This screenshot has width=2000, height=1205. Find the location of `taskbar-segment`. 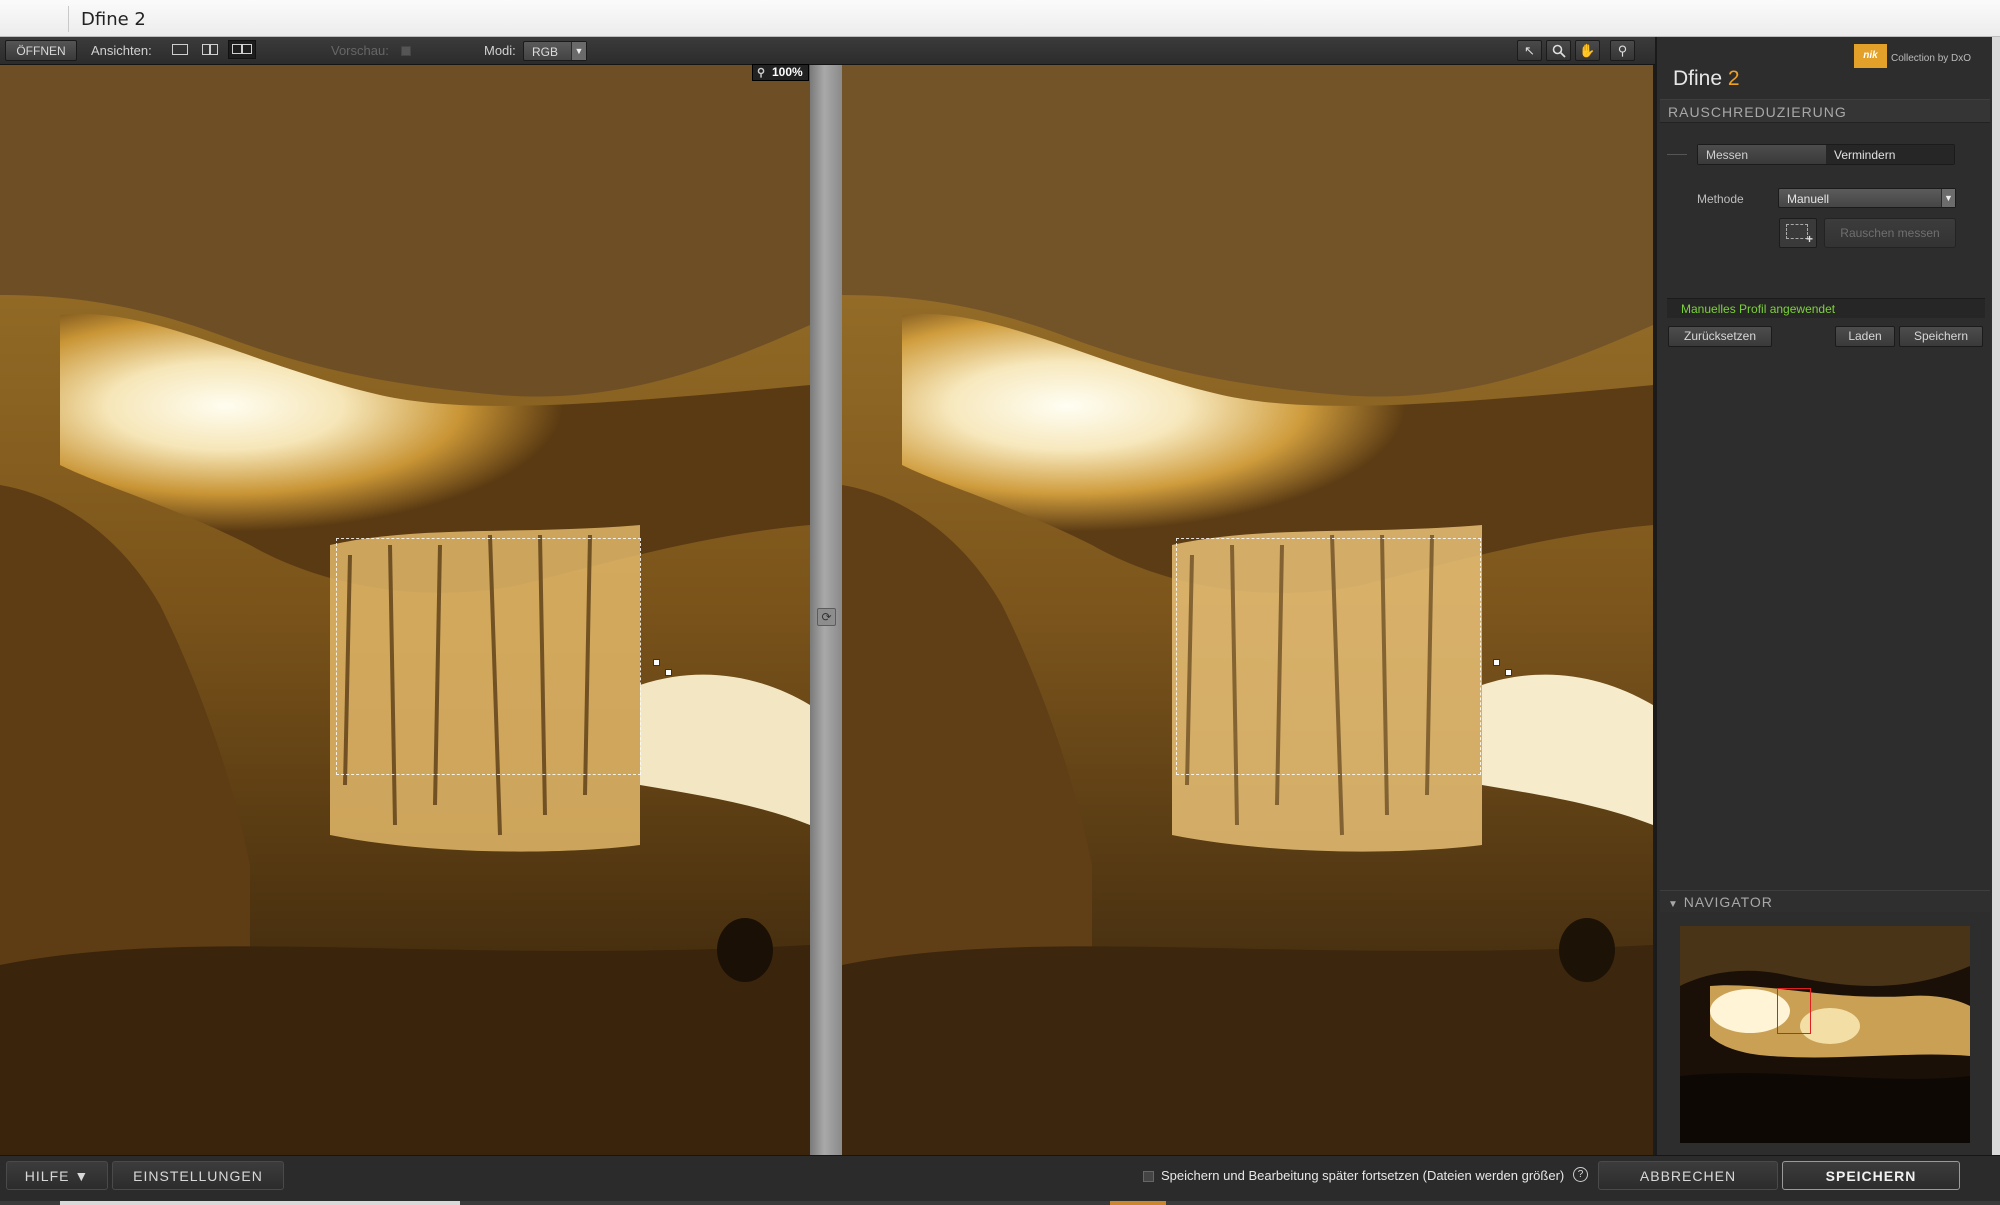

taskbar-segment is located at coordinates (260, 1203).